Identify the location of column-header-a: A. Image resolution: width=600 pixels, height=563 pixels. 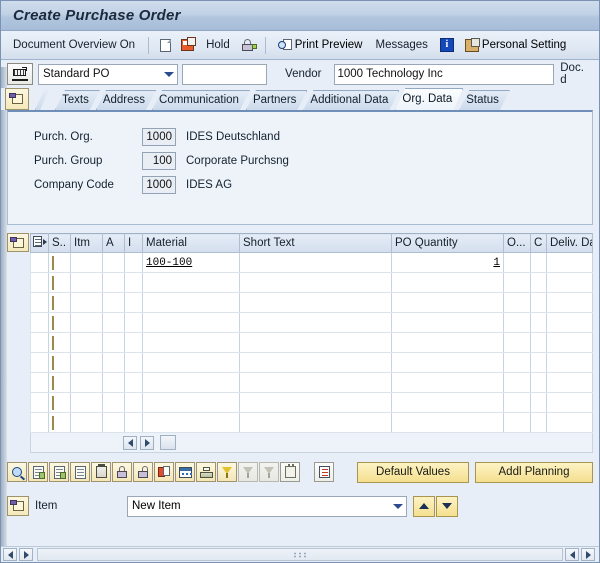
(113, 243).